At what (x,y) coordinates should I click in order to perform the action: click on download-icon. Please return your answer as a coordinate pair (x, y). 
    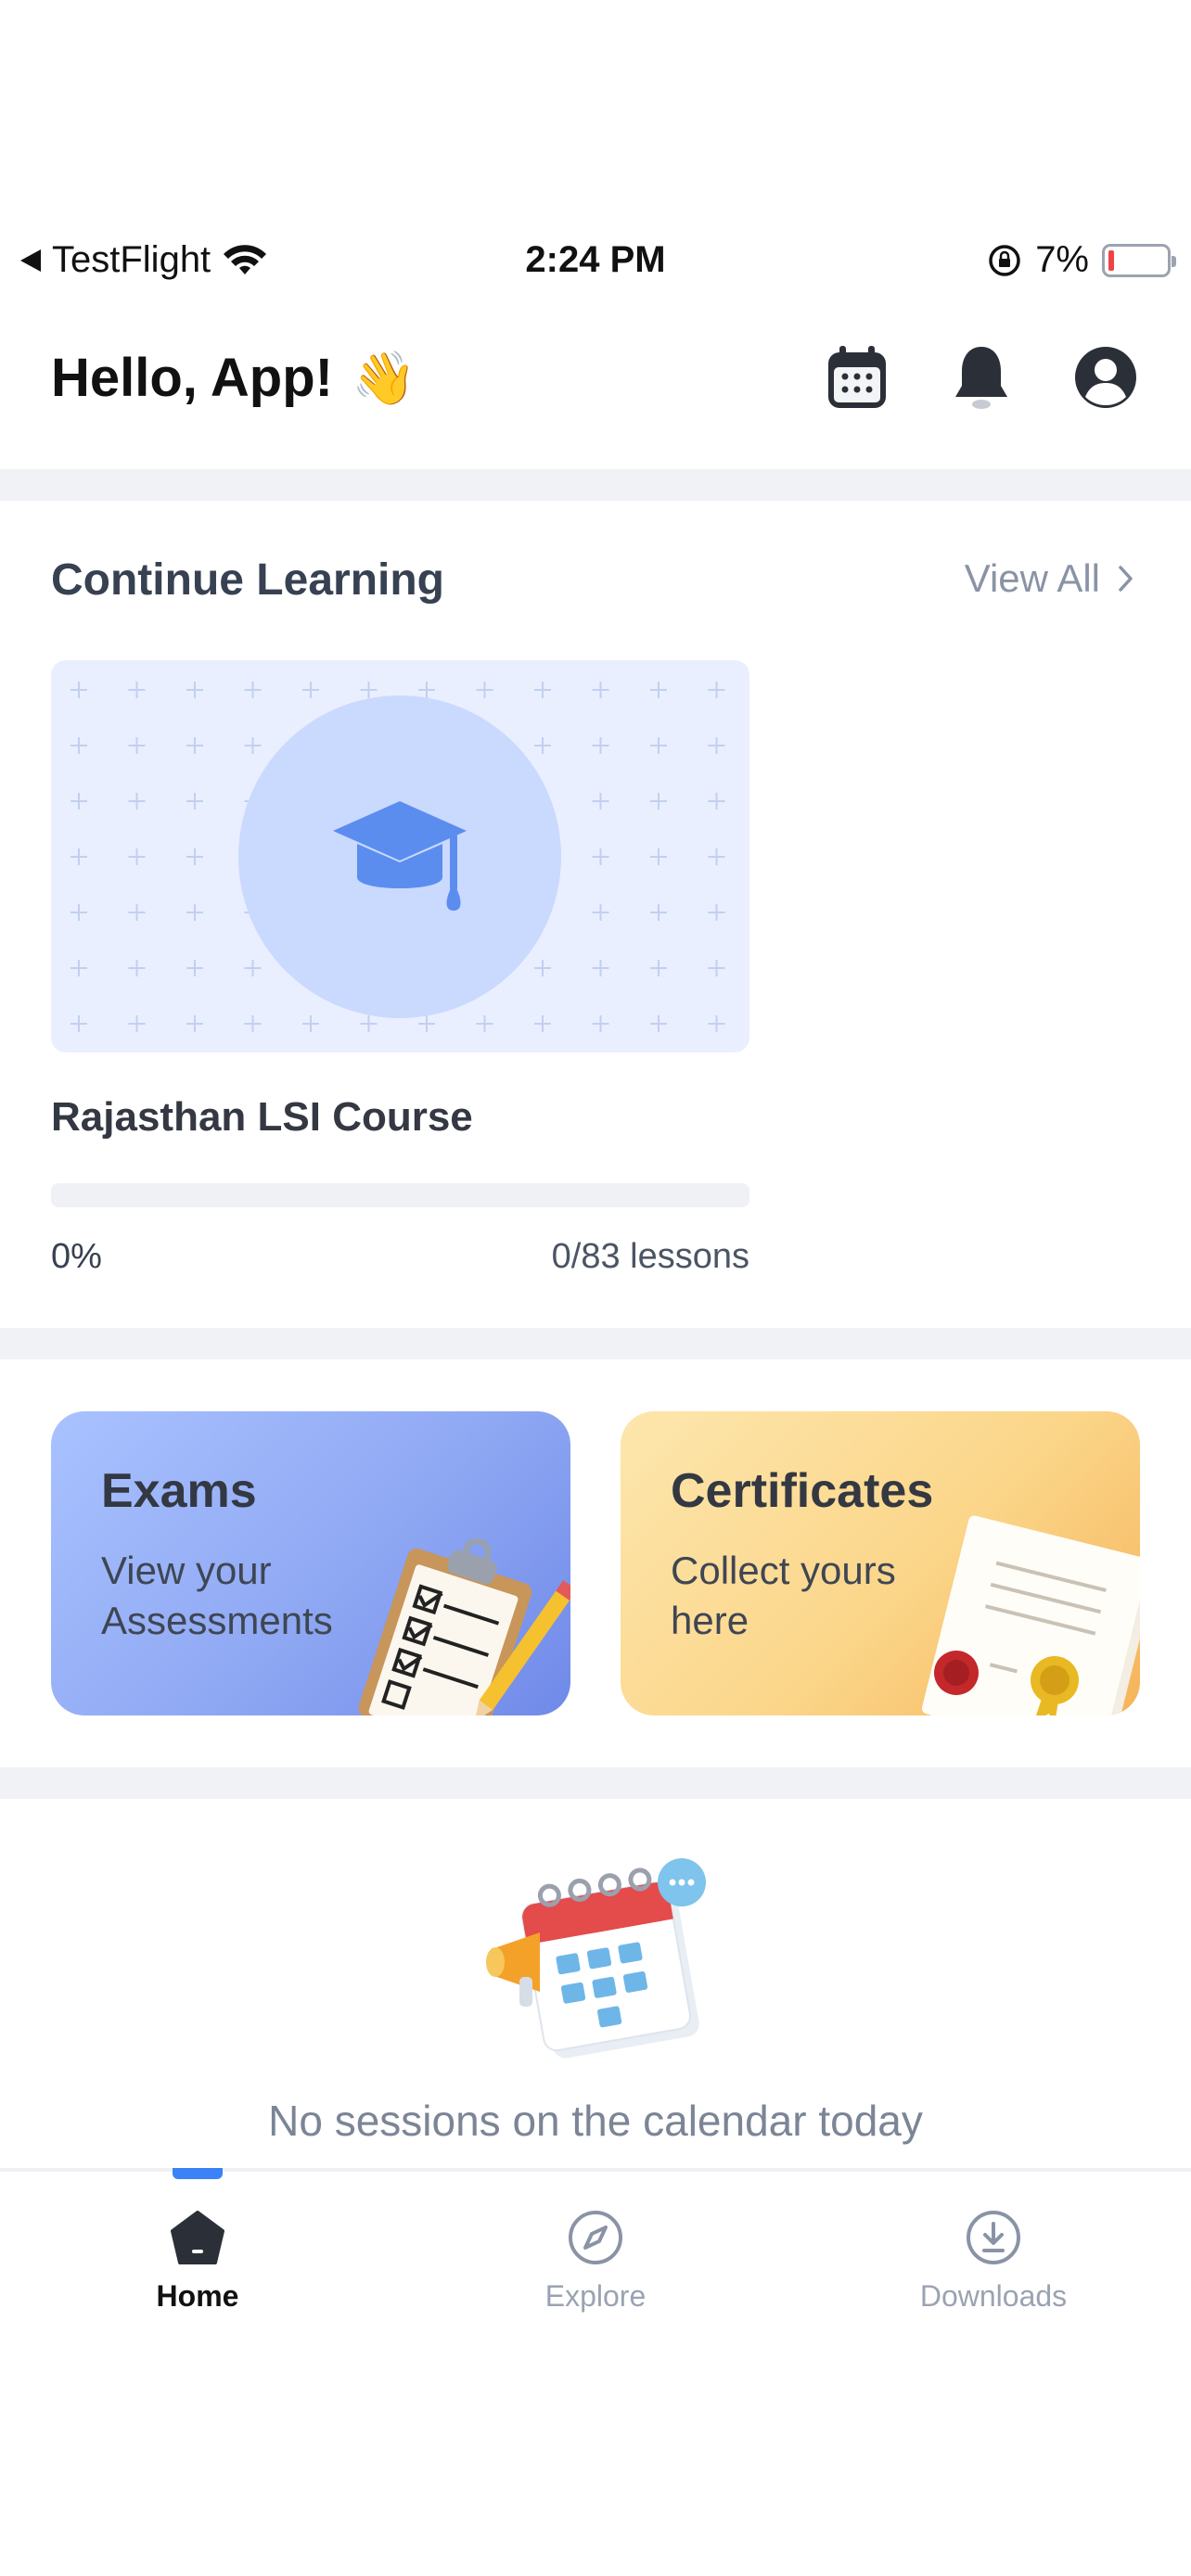
    Looking at the image, I should click on (993, 2237).